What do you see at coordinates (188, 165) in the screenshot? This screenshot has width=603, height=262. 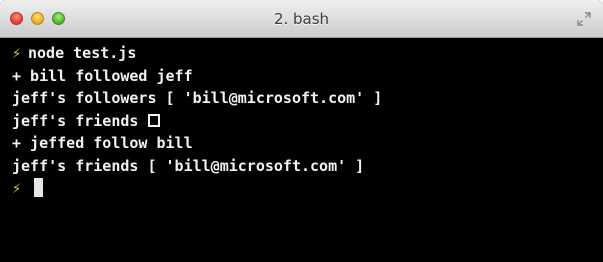 I see `output-line: jeff's friends [ 'bill@microsoft.com' ]` at bounding box center [188, 165].